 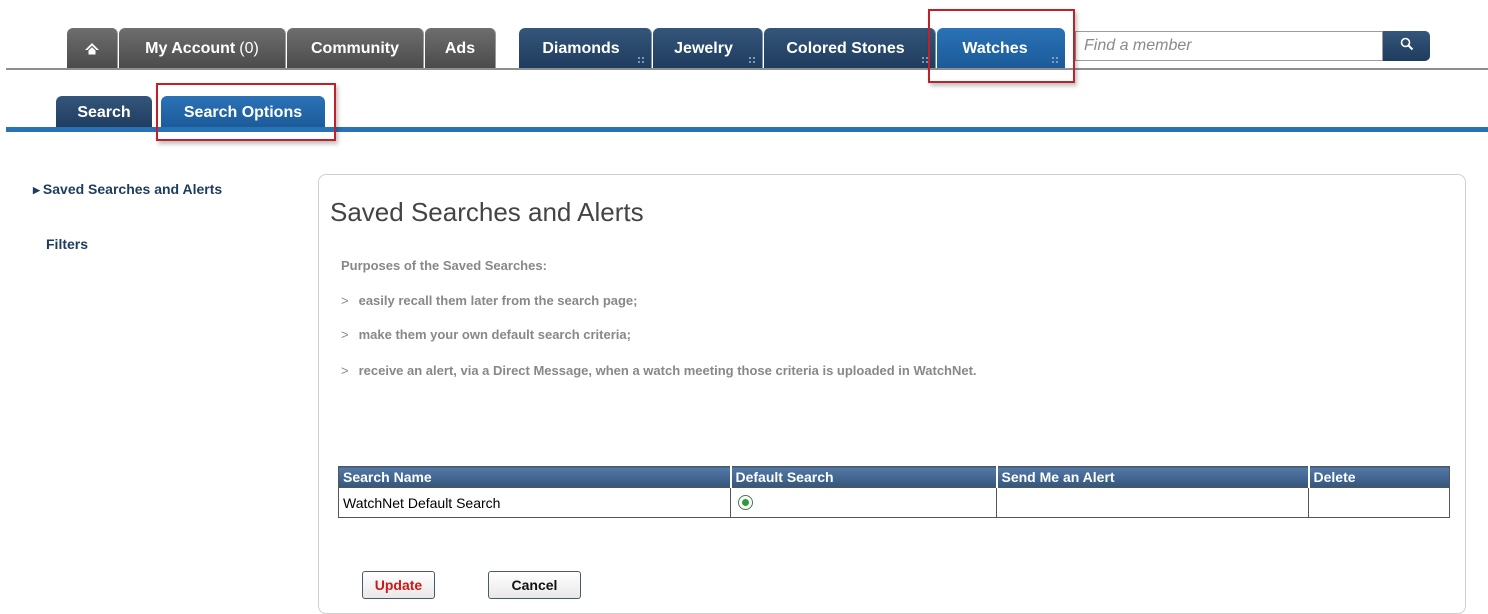 What do you see at coordinates (863, 502) in the screenshot?
I see `default-search-cell` at bounding box center [863, 502].